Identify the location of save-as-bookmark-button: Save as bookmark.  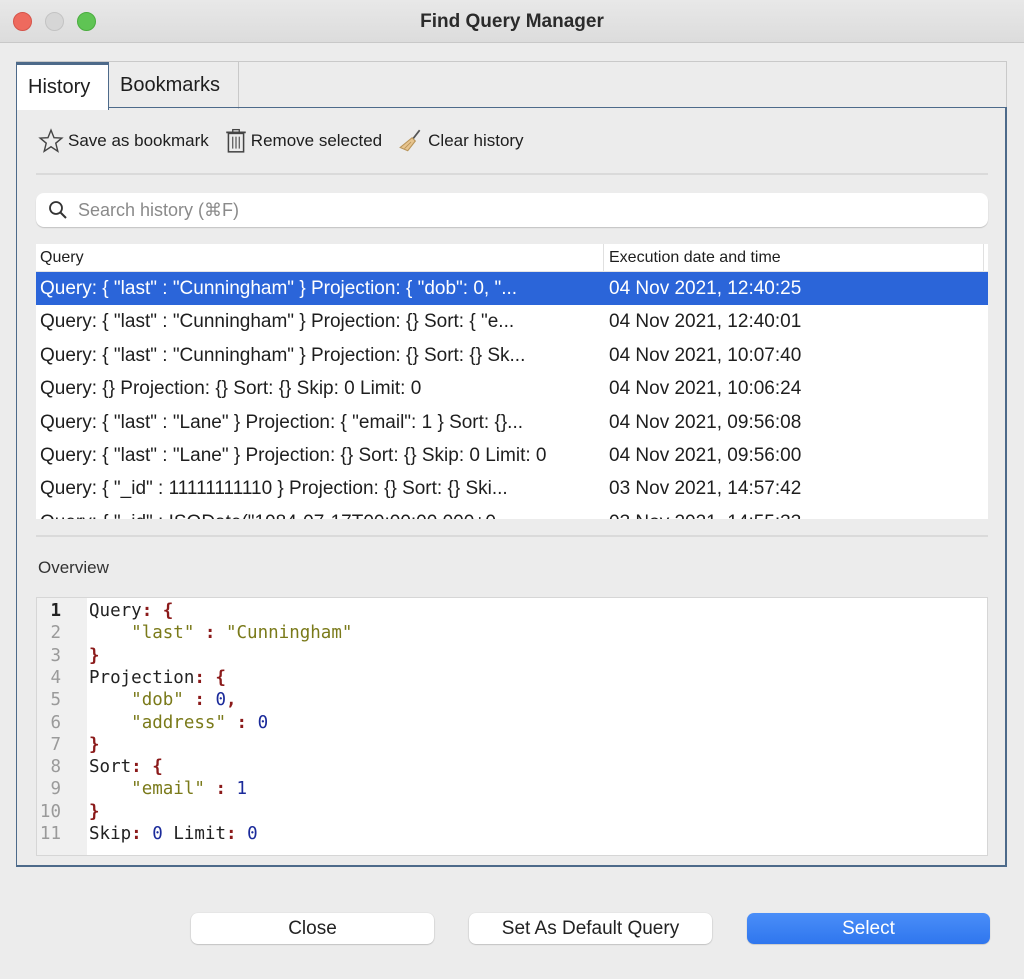
(123, 141).